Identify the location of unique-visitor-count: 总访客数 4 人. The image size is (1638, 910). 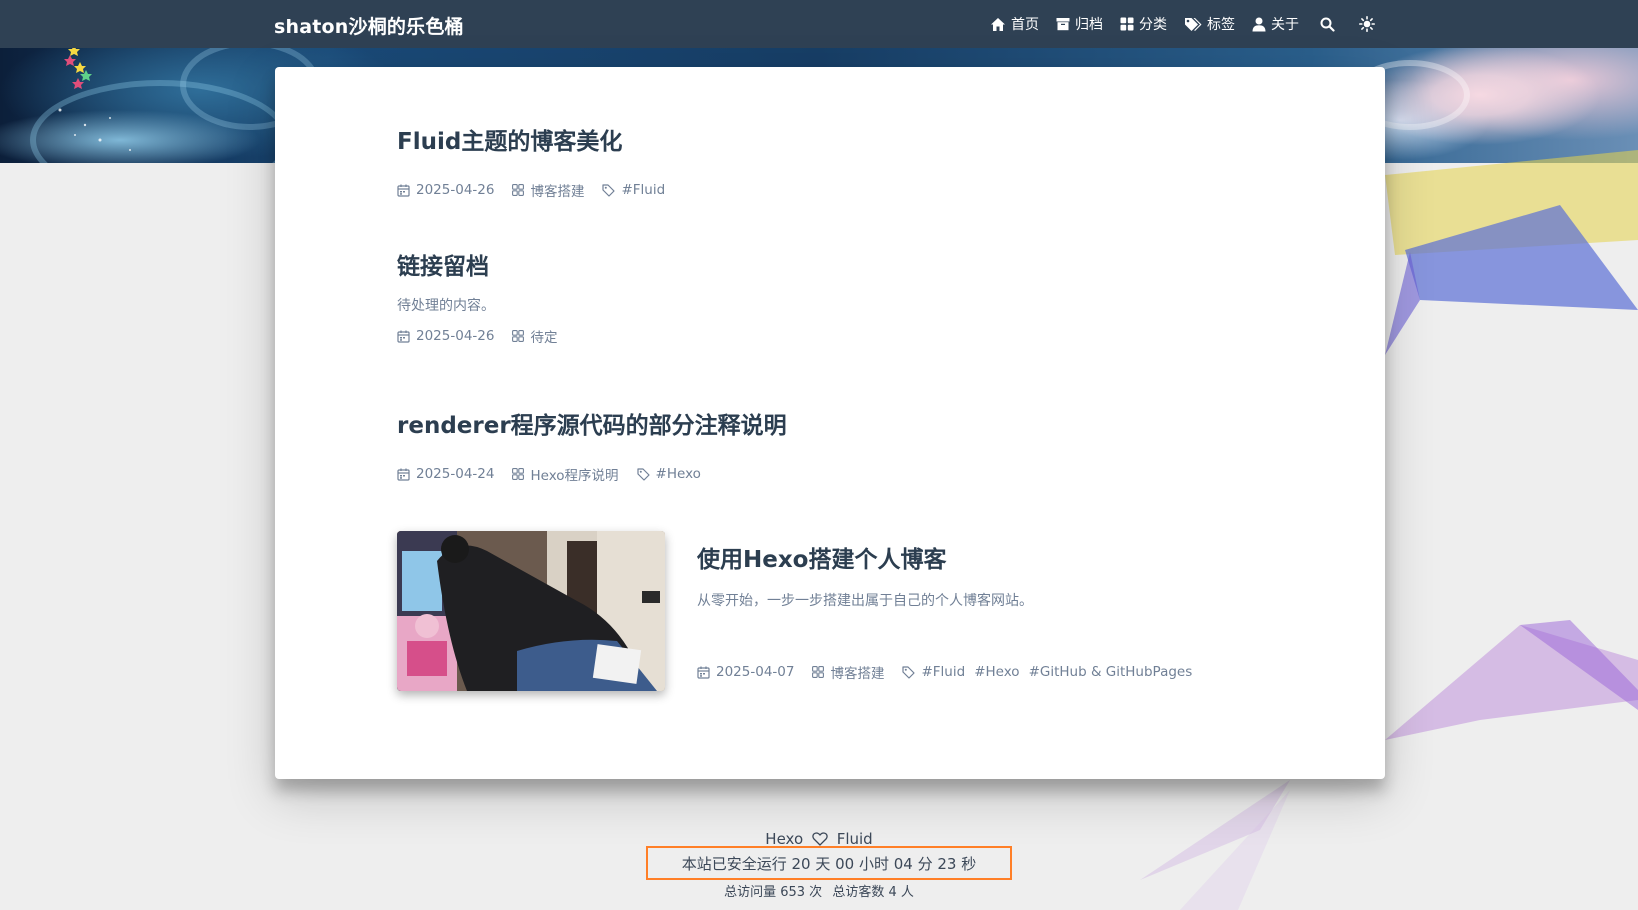
(873, 892).